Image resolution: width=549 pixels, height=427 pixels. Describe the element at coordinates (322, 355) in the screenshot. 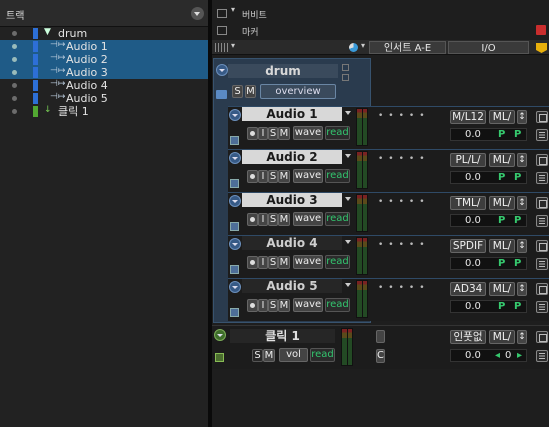

I see `click-track-read-button: read` at that location.